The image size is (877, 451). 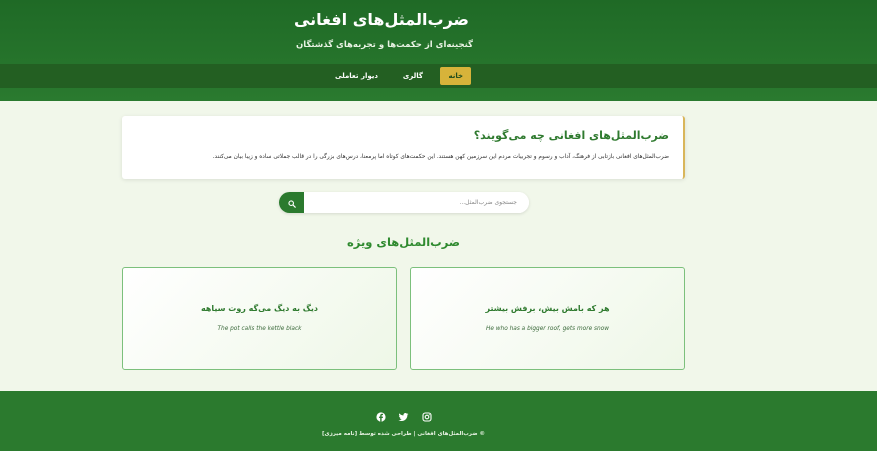 What do you see at coordinates (427, 414) in the screenshot?
I see `instagram-icon` at bounding box center [427, 414].